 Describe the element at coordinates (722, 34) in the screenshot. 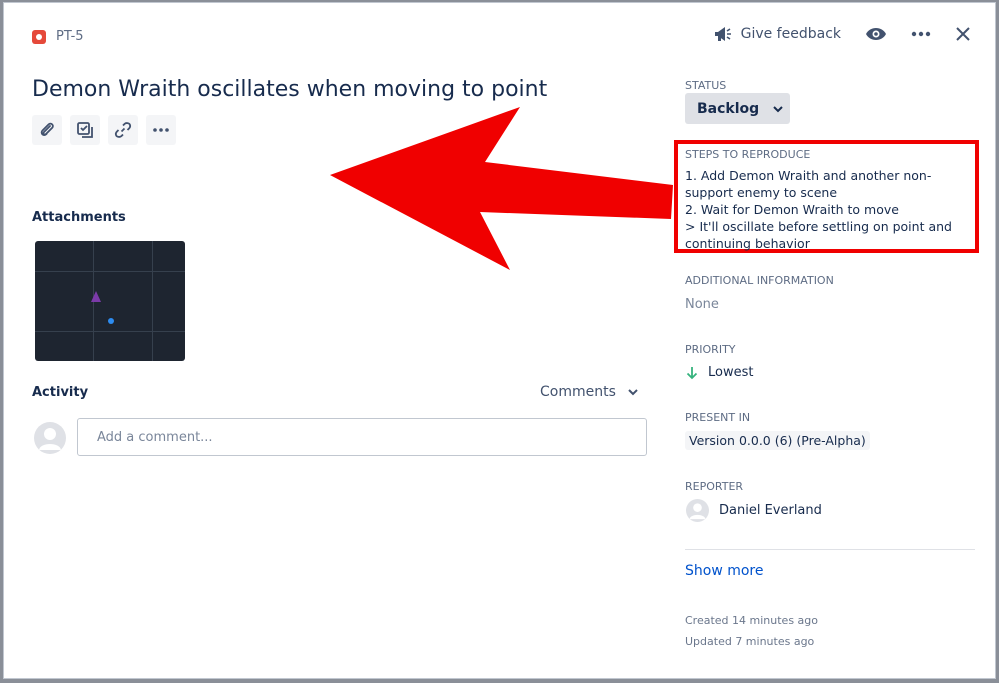

I see `megaphone-icon` at that location.